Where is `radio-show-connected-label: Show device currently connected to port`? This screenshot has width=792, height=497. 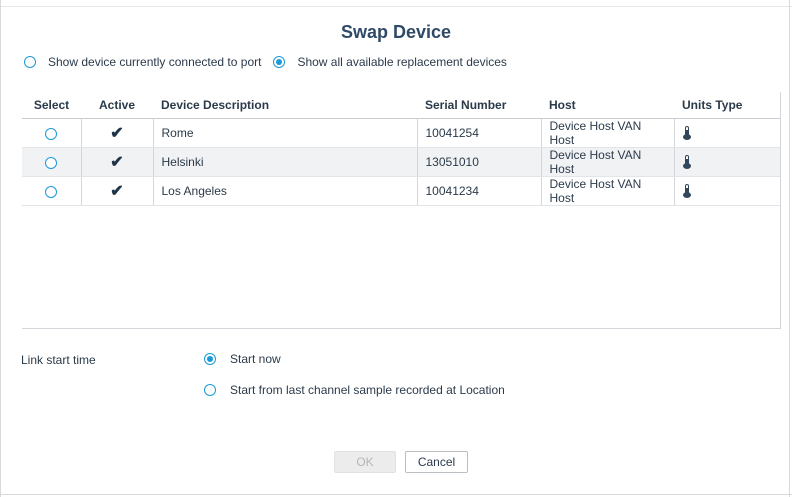
radio-show-connected-label: Show device currently connected to port is located at coordinates (154, 62).